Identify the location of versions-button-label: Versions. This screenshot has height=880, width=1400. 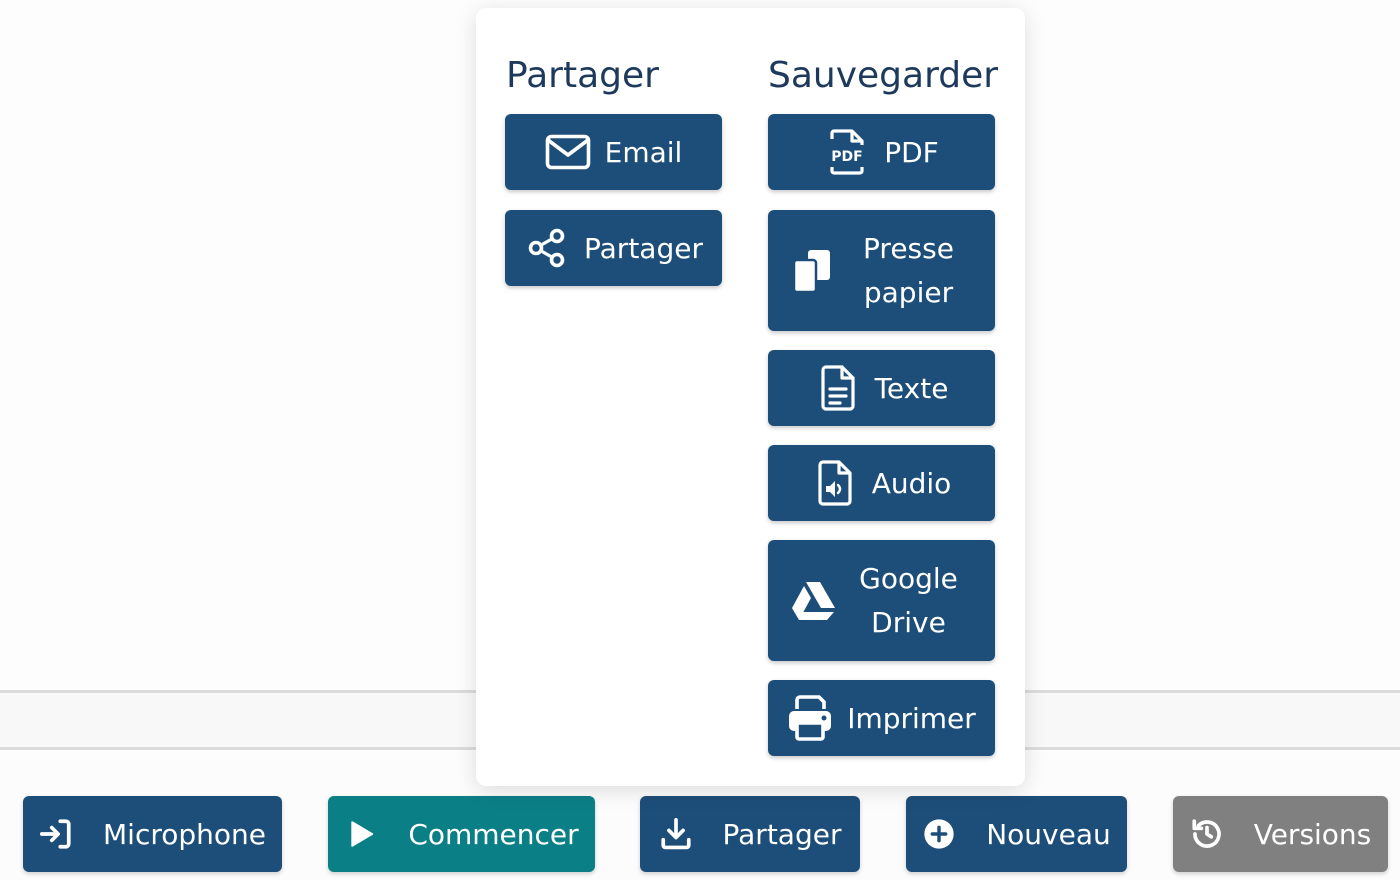
(1312, 834).